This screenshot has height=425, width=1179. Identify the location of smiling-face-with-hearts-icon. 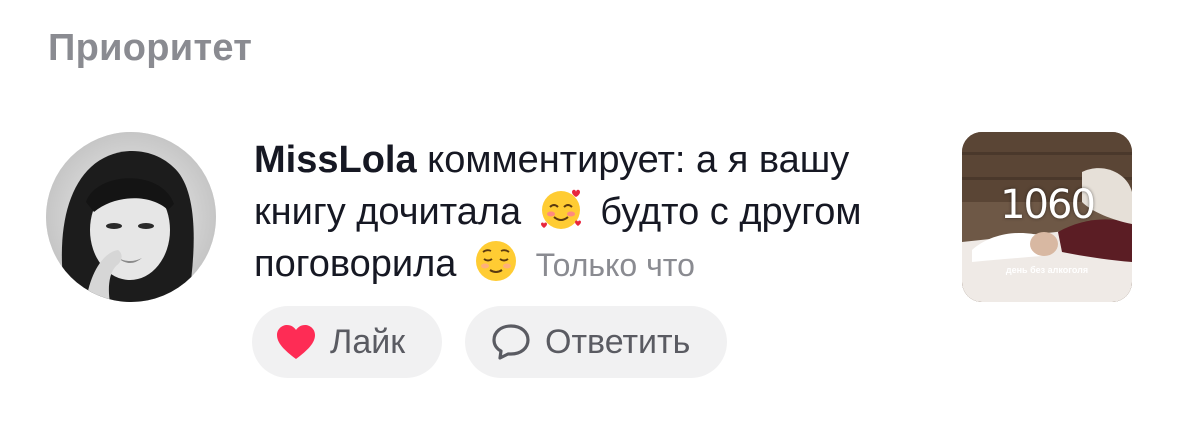
(561, 209).